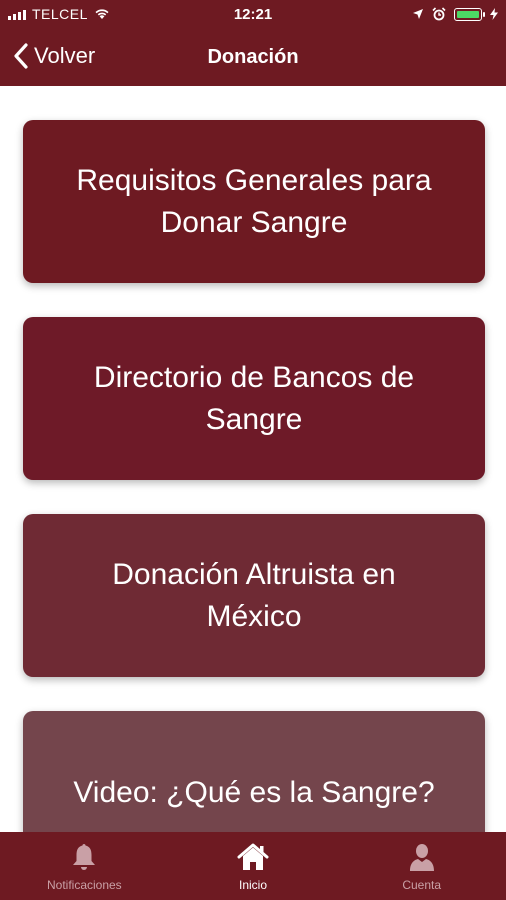 The image size is (506, 900). I want to click on directorio-label: Directorio de Bancos de Sangre, so click(254, 398).